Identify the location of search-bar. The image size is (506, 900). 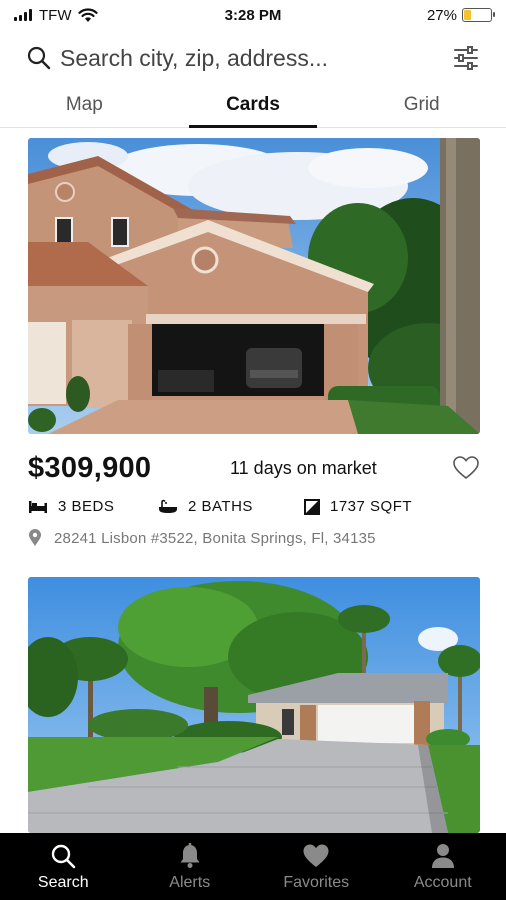
(253, 58).